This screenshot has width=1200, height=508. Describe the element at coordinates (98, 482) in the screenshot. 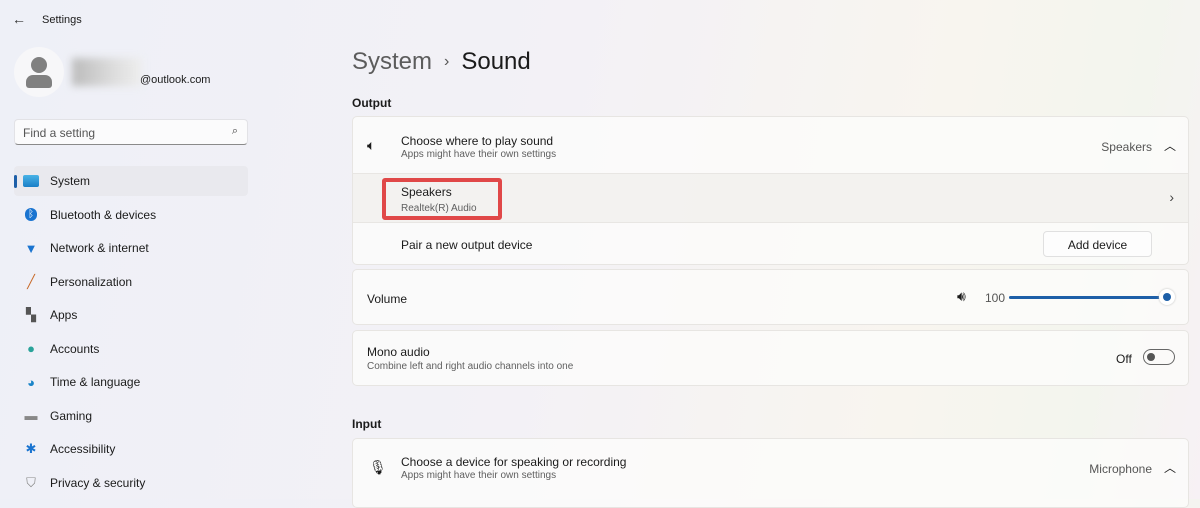

I see `sidebar-item-label: Privacy & security` at that location.